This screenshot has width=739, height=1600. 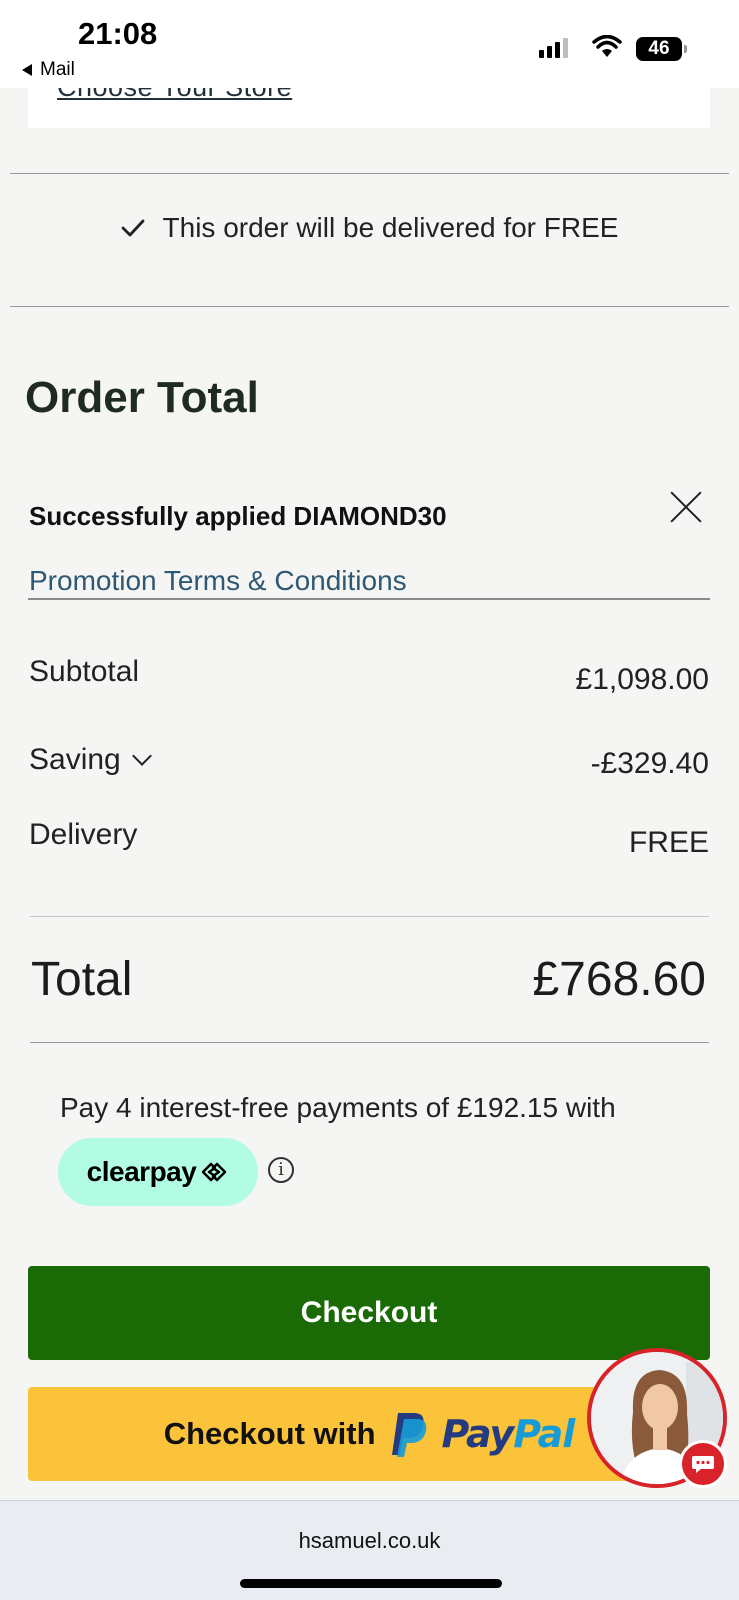 What do you see at coordinates (238, 516) in the screenshot?
I see `promo-applied-message: Successfully applied DIAMOND30` at bounding box center [238, 516].